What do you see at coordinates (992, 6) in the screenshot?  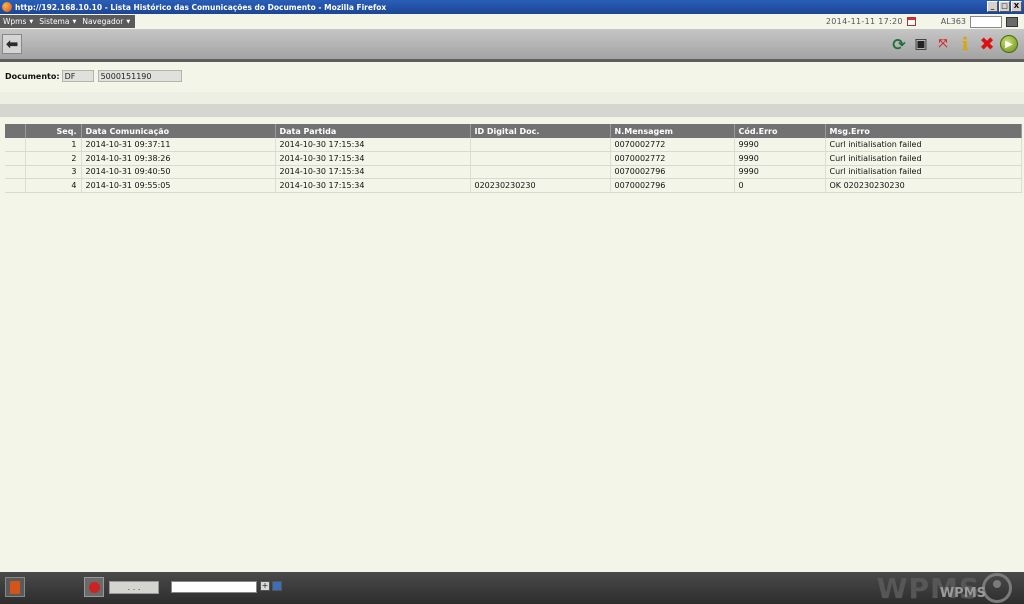 I see `minimize-button: _` at bounding box center [992, 6].